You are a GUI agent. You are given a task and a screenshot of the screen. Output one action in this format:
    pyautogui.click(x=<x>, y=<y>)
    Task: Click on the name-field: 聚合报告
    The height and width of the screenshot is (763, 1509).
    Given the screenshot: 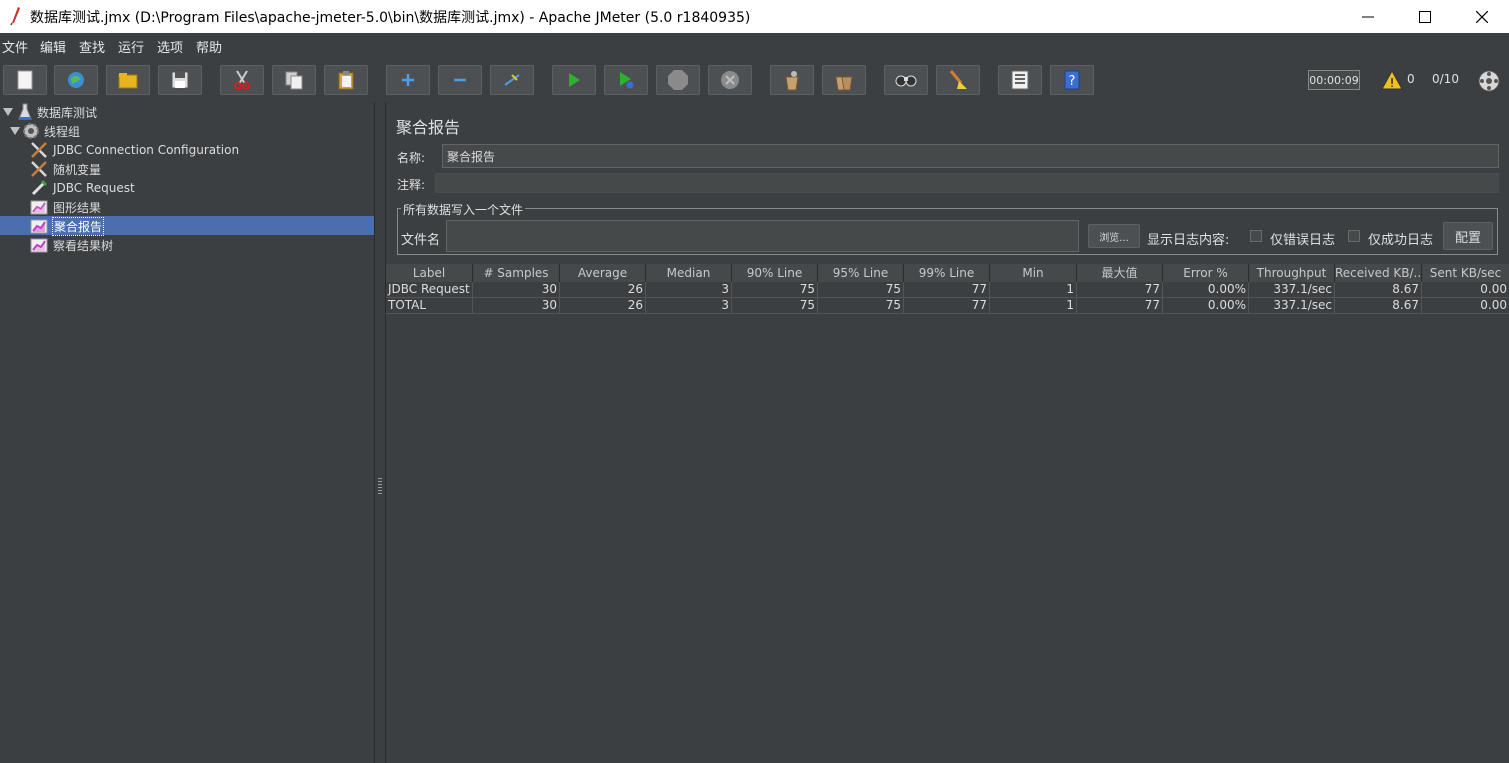 What is the action you would take?
    pyautogui.click(x=970, y=156)
    